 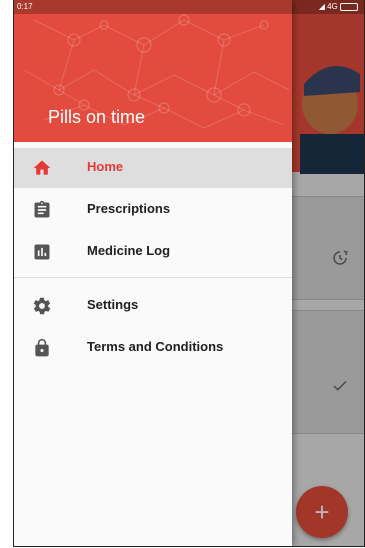 I want to click on status-icons: ◢ 4G, so click(x=338, y=7).